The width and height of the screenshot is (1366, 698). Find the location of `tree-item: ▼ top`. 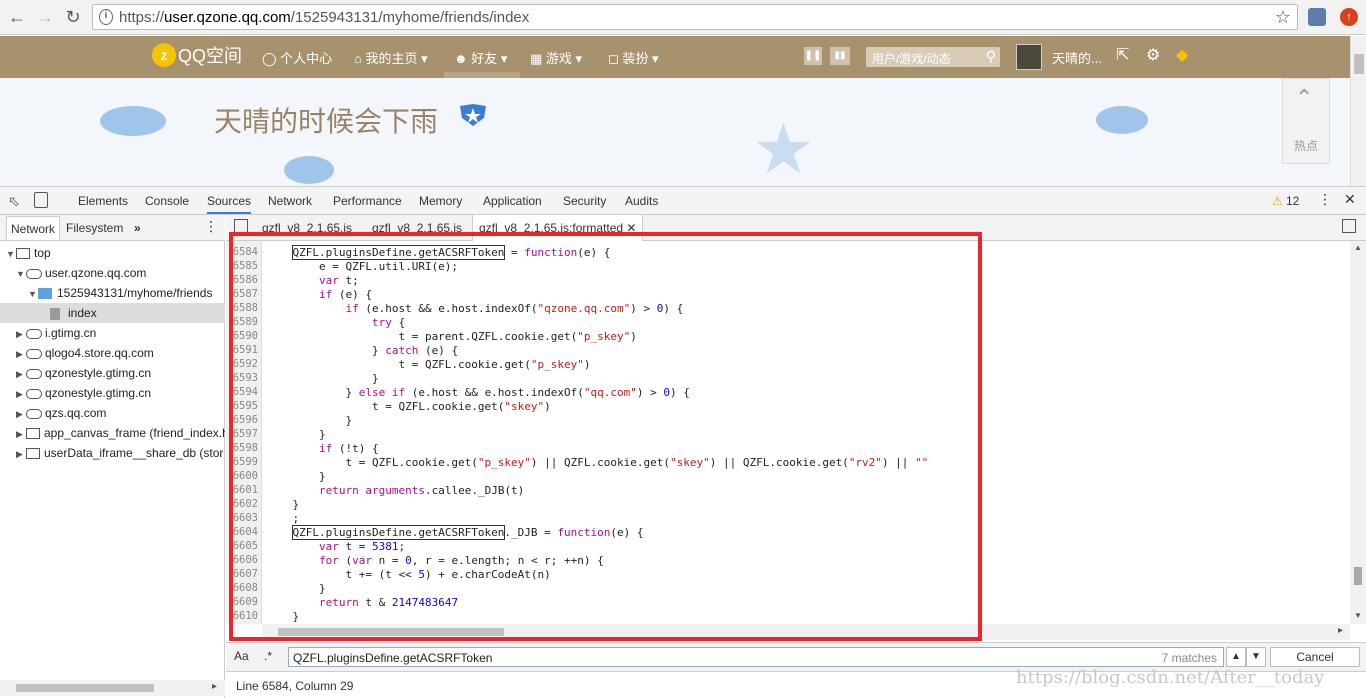

tree-item: ▼ top is located at coordinates (112, 253).